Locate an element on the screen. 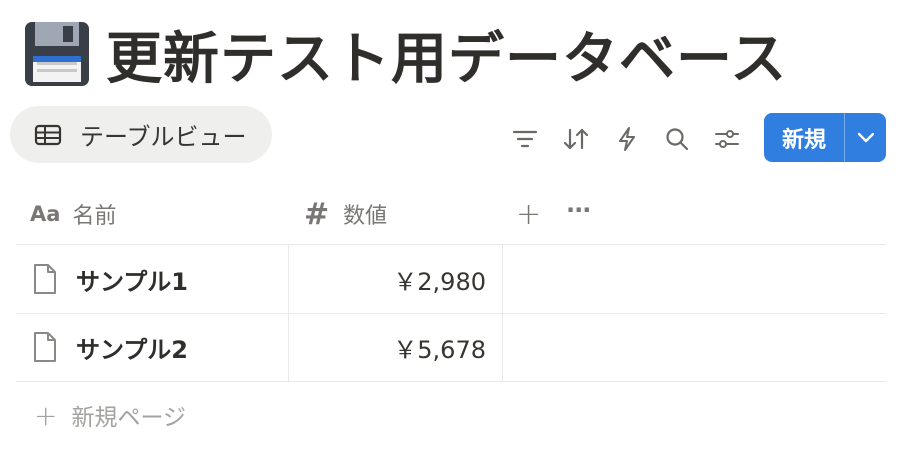 This screenshot has height=462, width=910. column-header-name: Aa 名前 is located at coordinates (73, 214).